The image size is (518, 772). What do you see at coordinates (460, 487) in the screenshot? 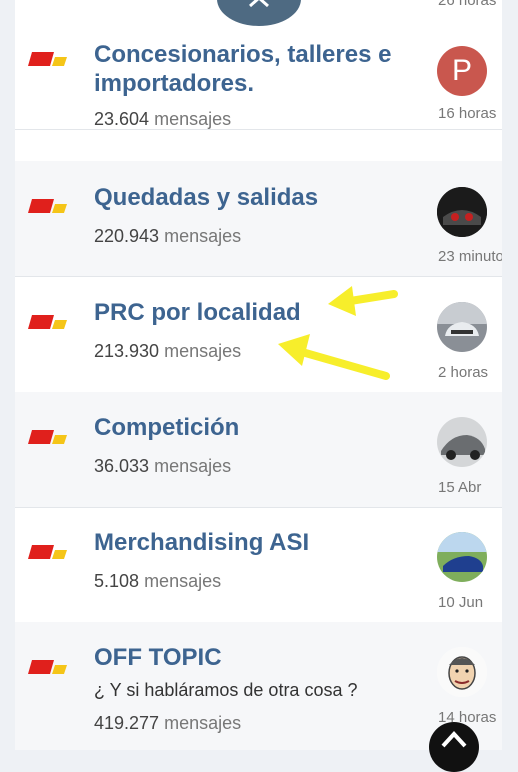
I see `last-post-time: 15 Abr` at bounding box center [460, 487].